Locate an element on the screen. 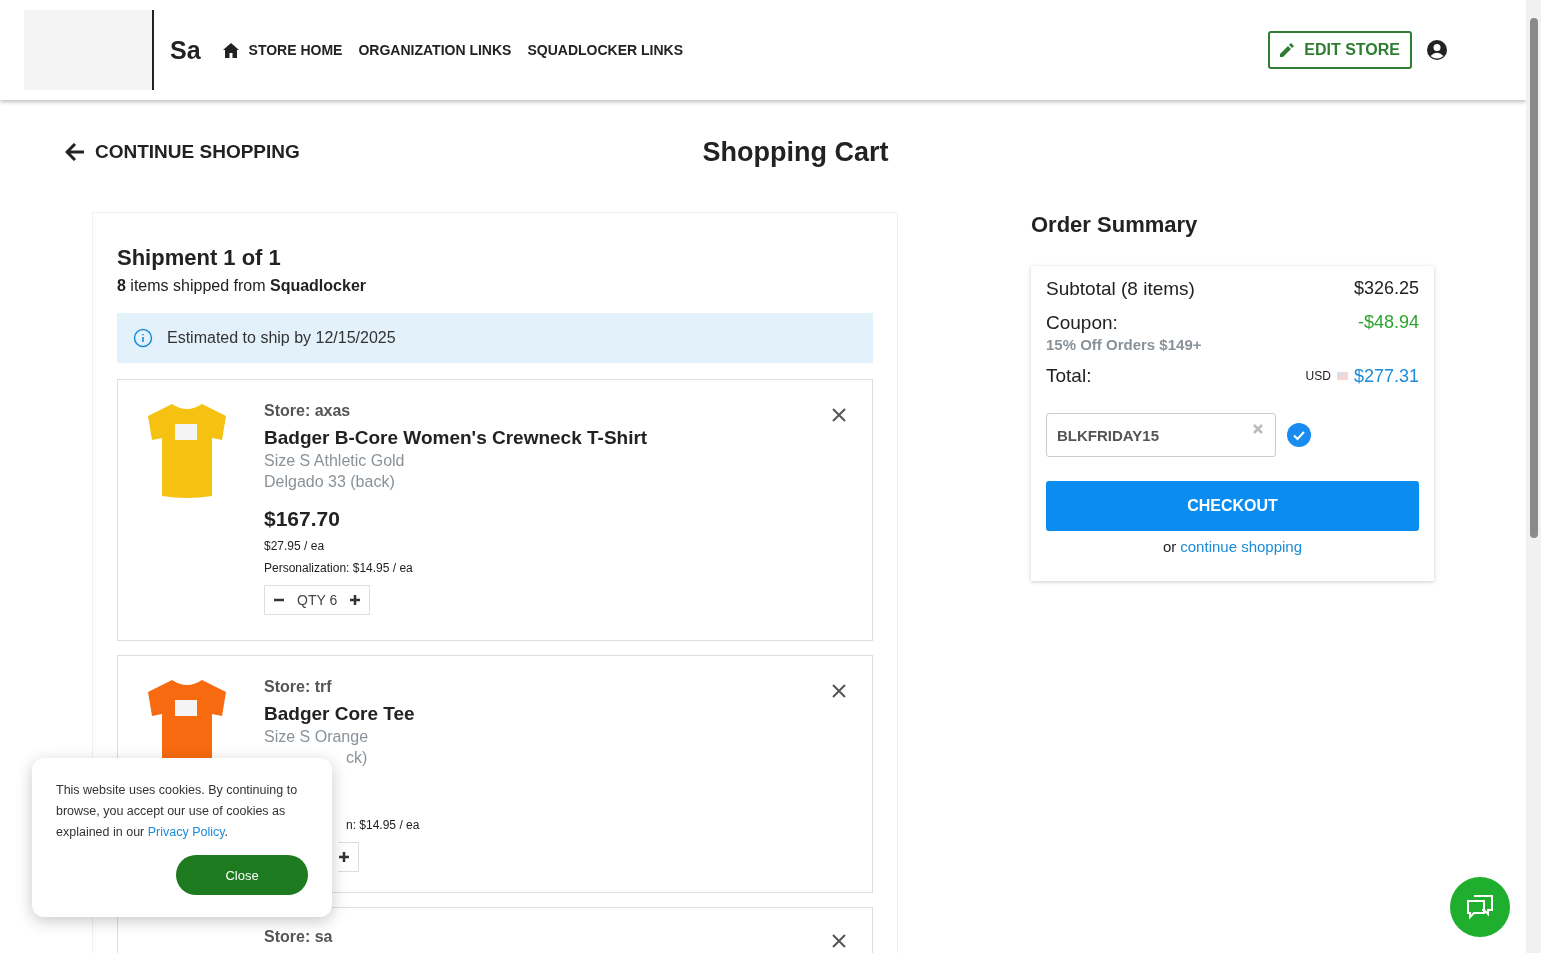  notice-text: Estimated to ship by 12/15/2025 is located at coordinates (281, 338).